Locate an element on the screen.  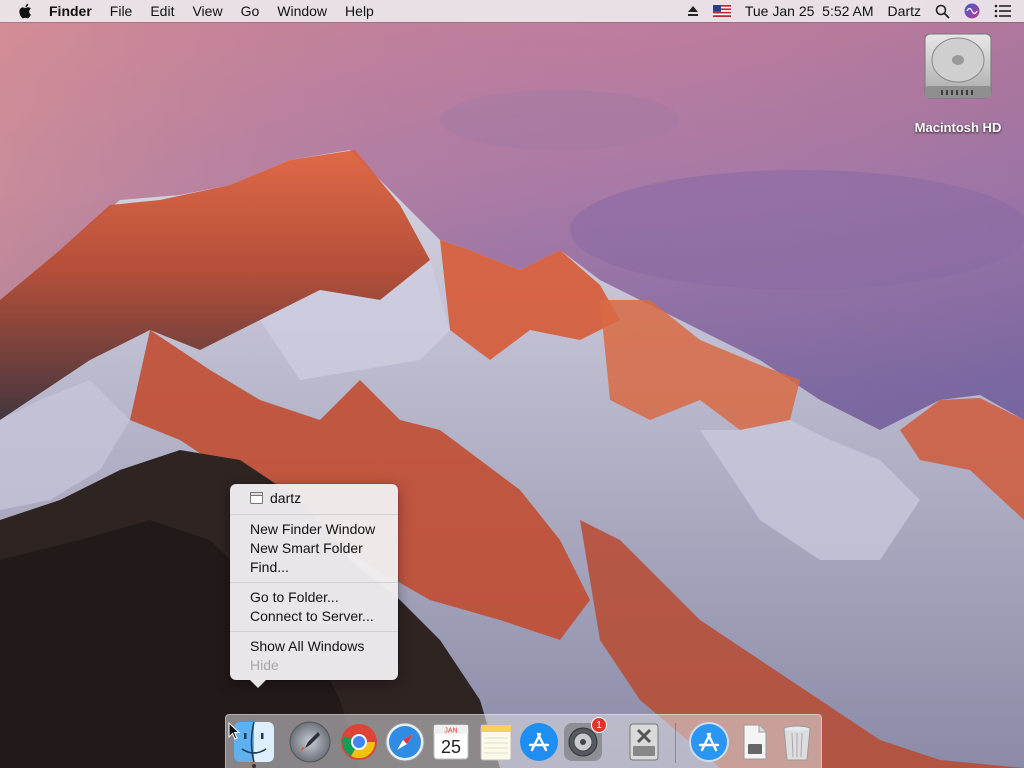
dock-divider is located at coordinates (675, 743).